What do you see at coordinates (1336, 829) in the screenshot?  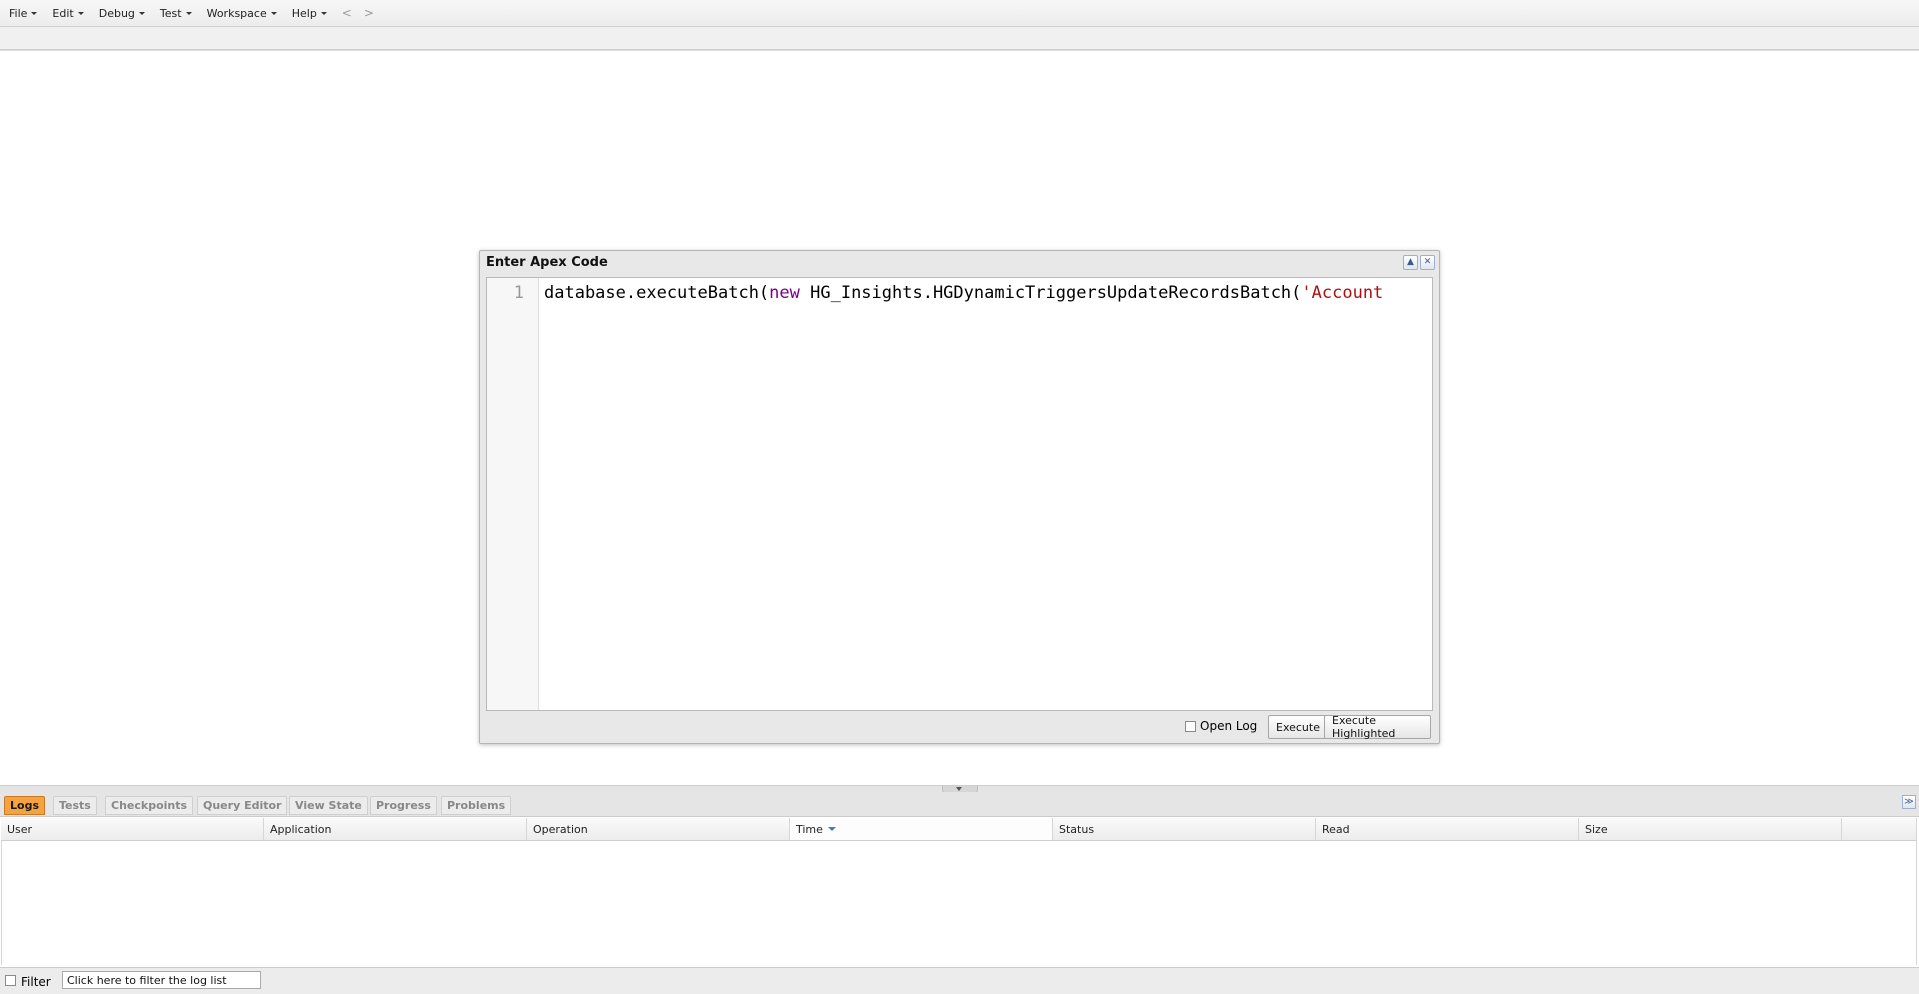 I see `column-label: Read` at bounding box center [1336, 829].